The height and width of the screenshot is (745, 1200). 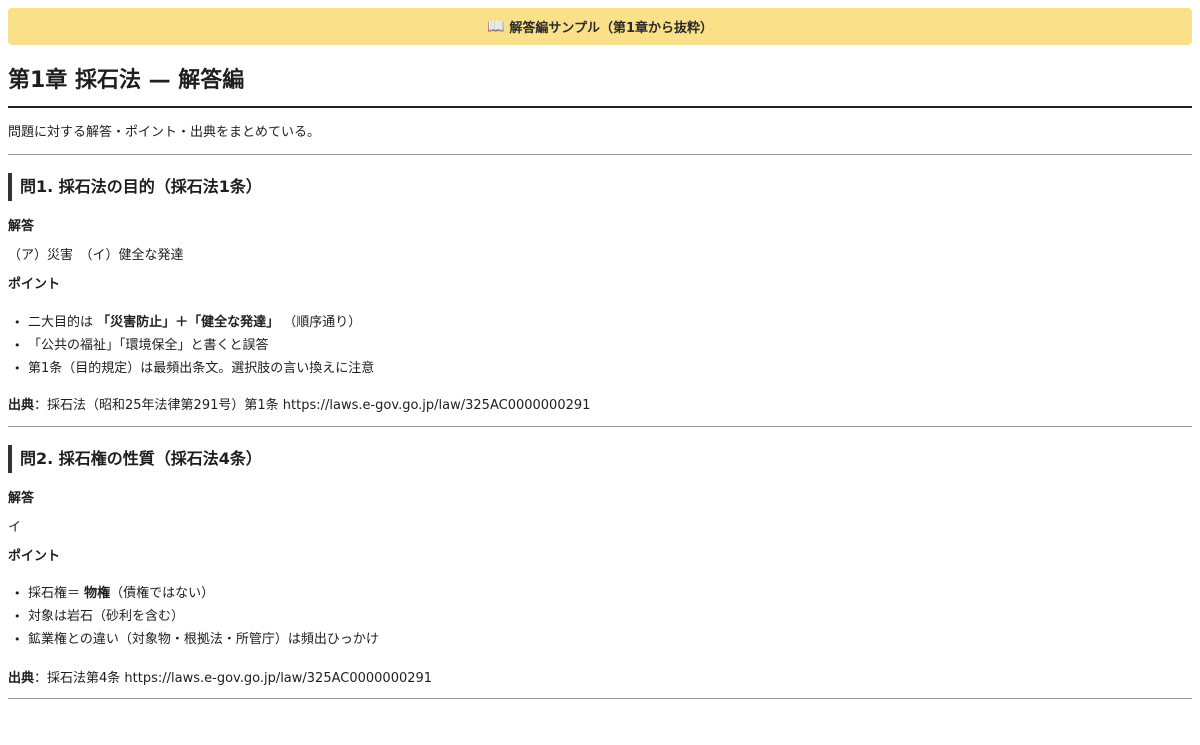 What do you see at coordinates (15, 527) in the screenshot?
I see `answer-text: イ` at bounding box center [15, 527].